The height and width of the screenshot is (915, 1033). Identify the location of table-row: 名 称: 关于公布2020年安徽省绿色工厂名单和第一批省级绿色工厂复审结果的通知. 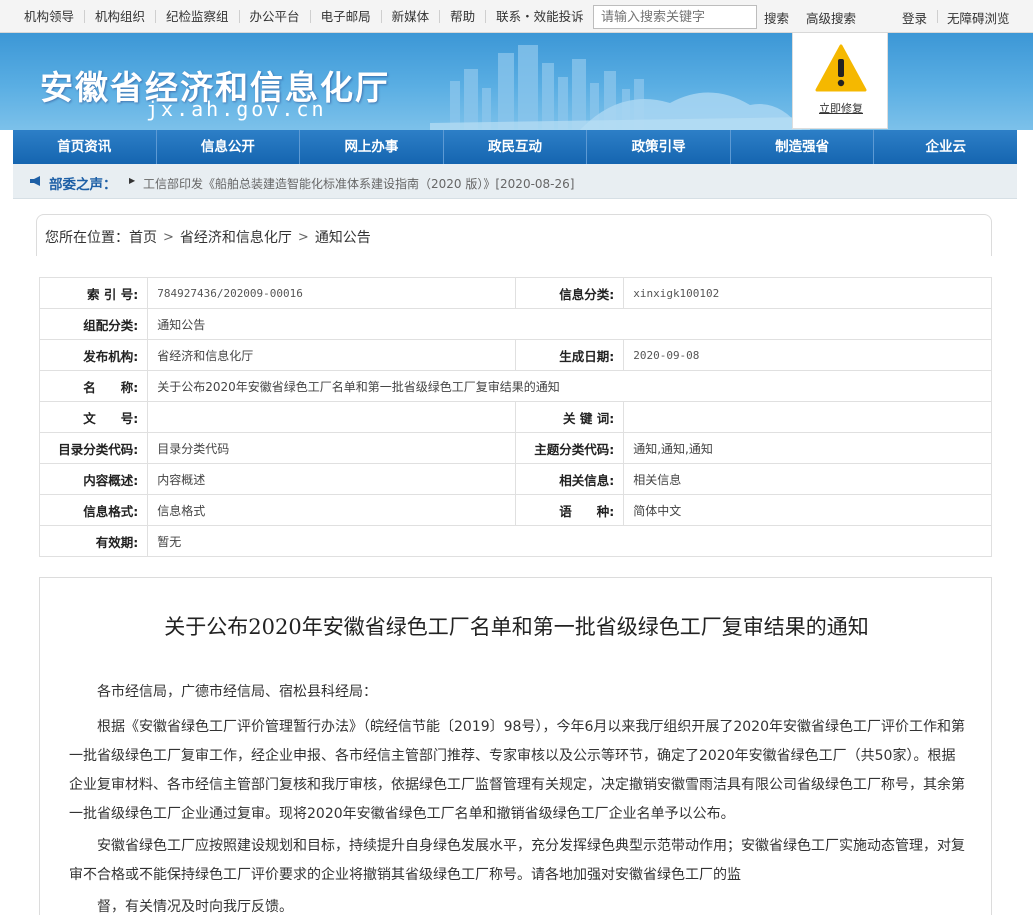
(515, 386).